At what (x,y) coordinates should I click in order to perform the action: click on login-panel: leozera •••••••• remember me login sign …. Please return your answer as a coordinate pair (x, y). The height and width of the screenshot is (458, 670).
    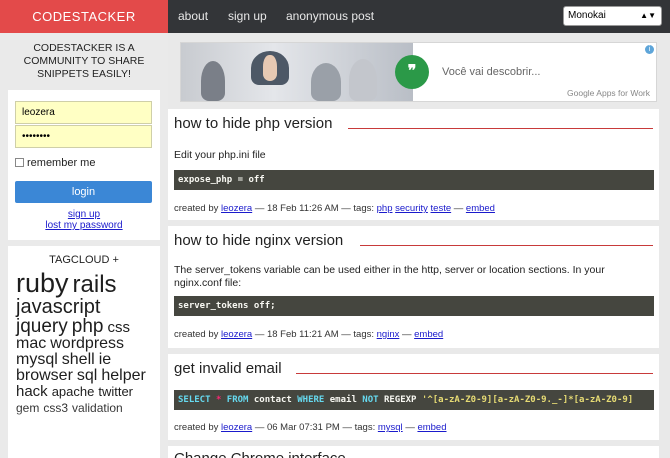
    Looking at the image, I should click on (84, 165).